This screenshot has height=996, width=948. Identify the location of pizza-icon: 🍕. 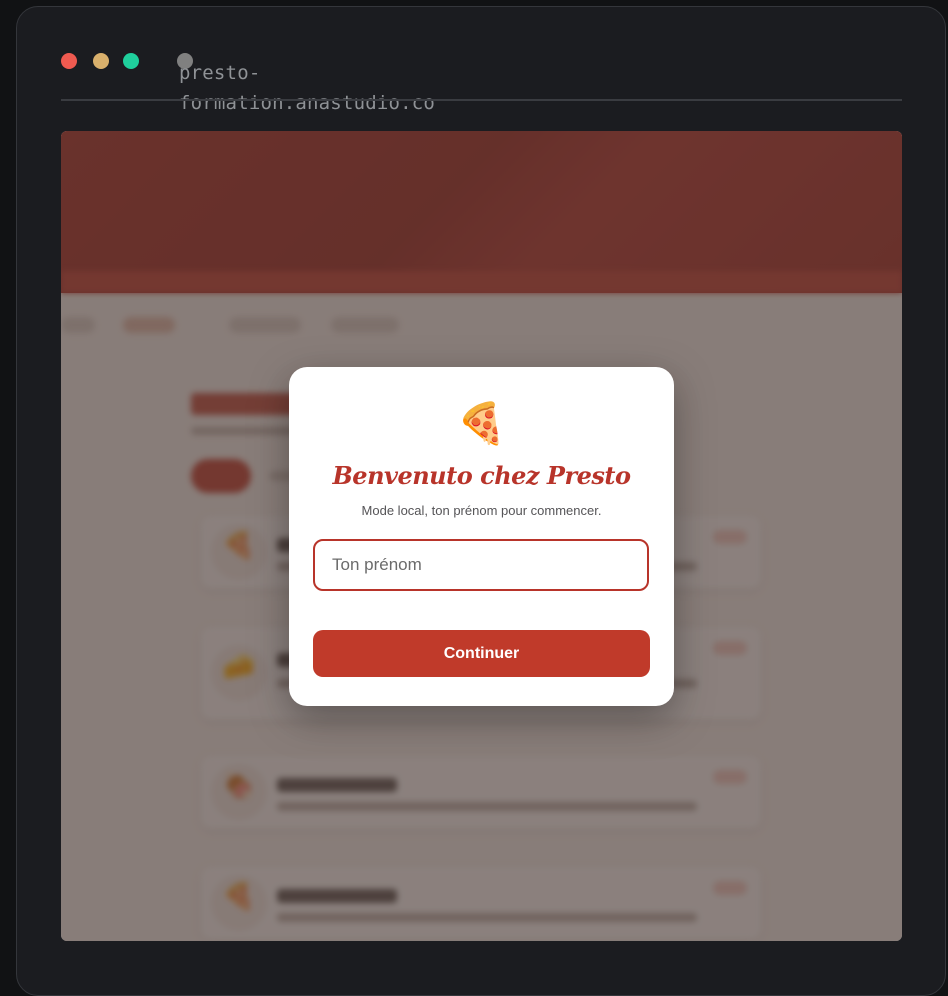
(481, 424).